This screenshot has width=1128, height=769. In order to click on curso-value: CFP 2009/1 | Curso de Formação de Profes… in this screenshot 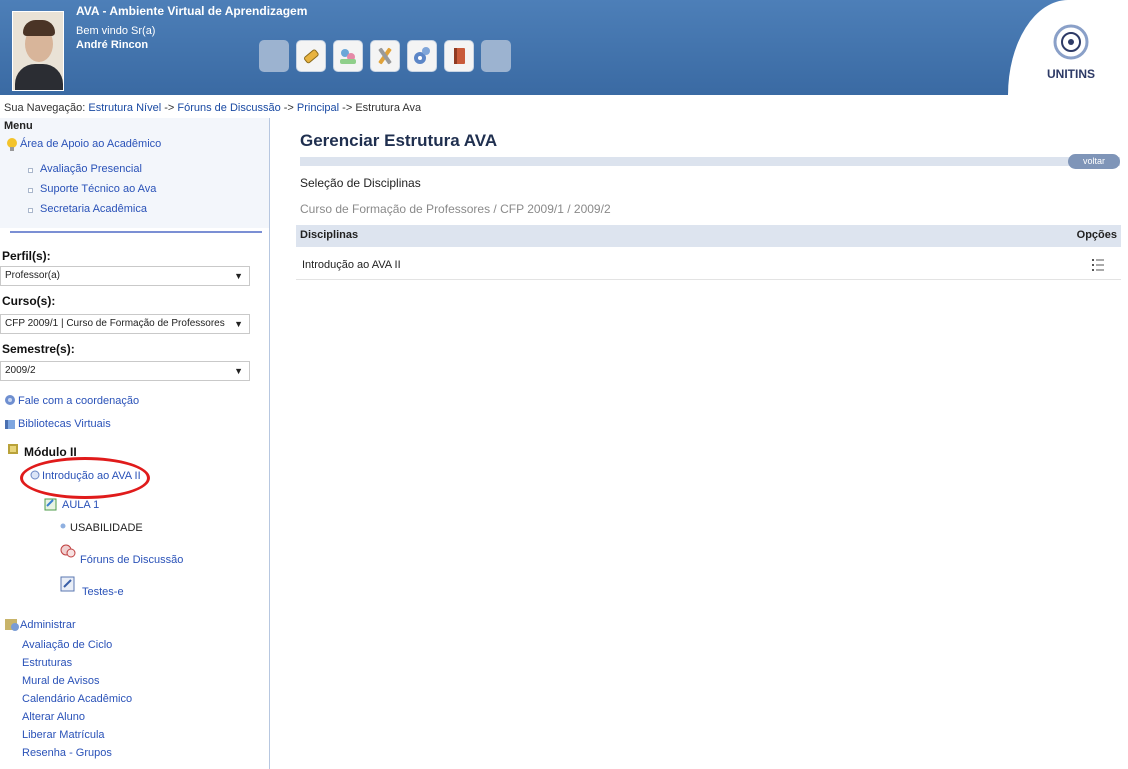, I will do `click(115, 323)`.